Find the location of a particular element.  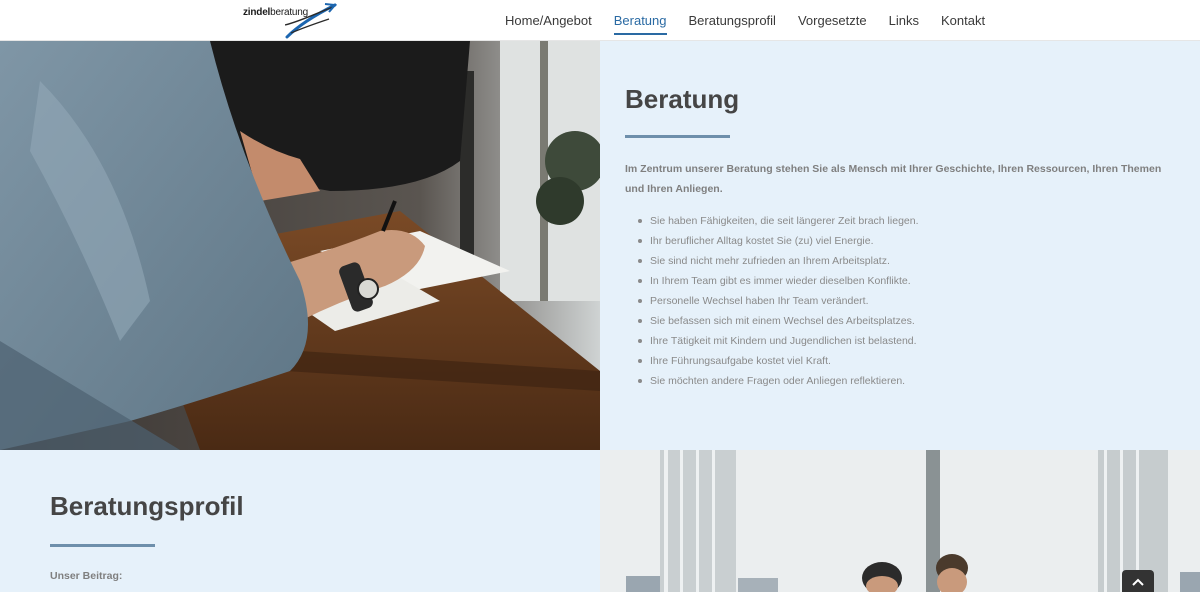

beratungsprofil-section: Beratungsprofil Unser Beitrag: is located at coordinates (300, 521).